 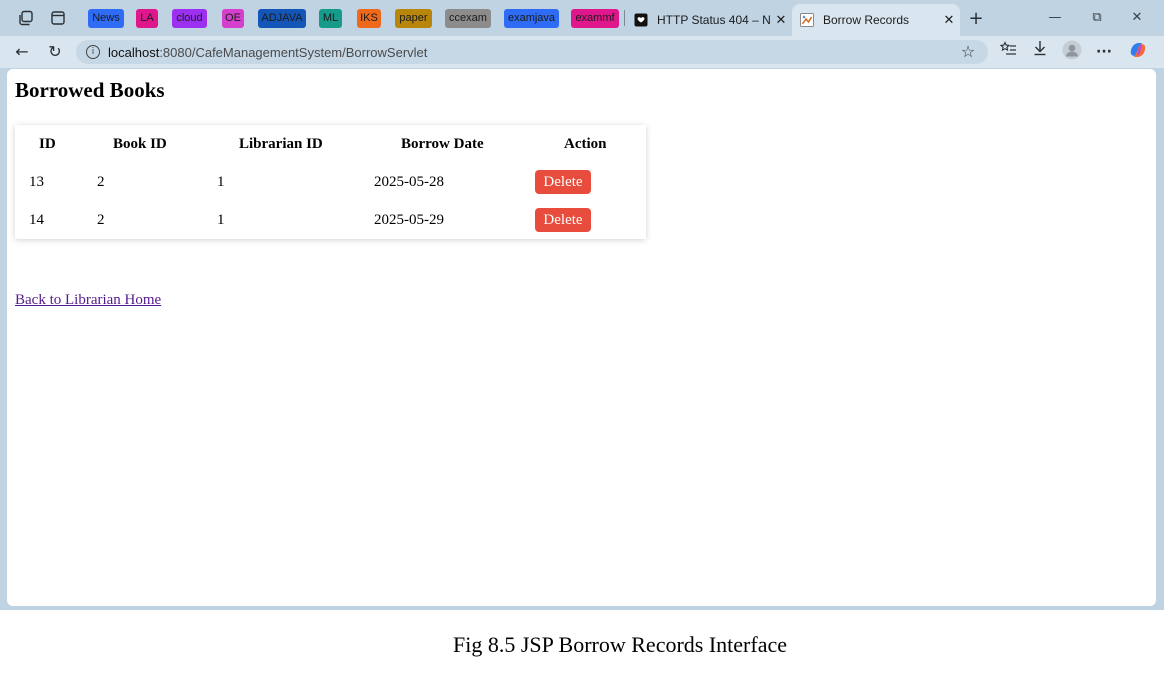 I want to click on bookmark-oe: OE, so click(x=233, y=18).